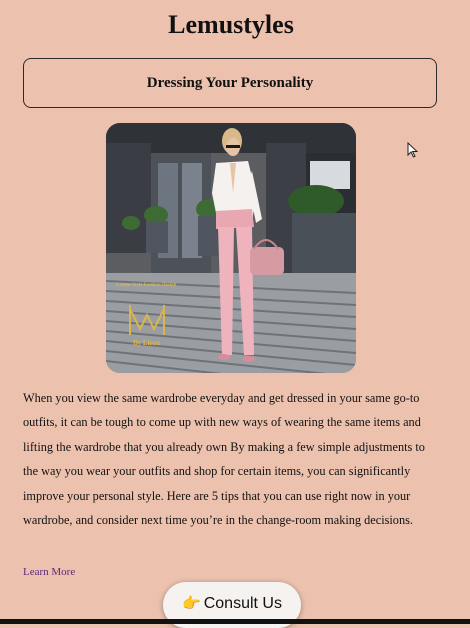  What do you see at coordinates (49, 572) in the screenshot?
I see `learn-more-link: Learn More` at bounding box center [49, 572].